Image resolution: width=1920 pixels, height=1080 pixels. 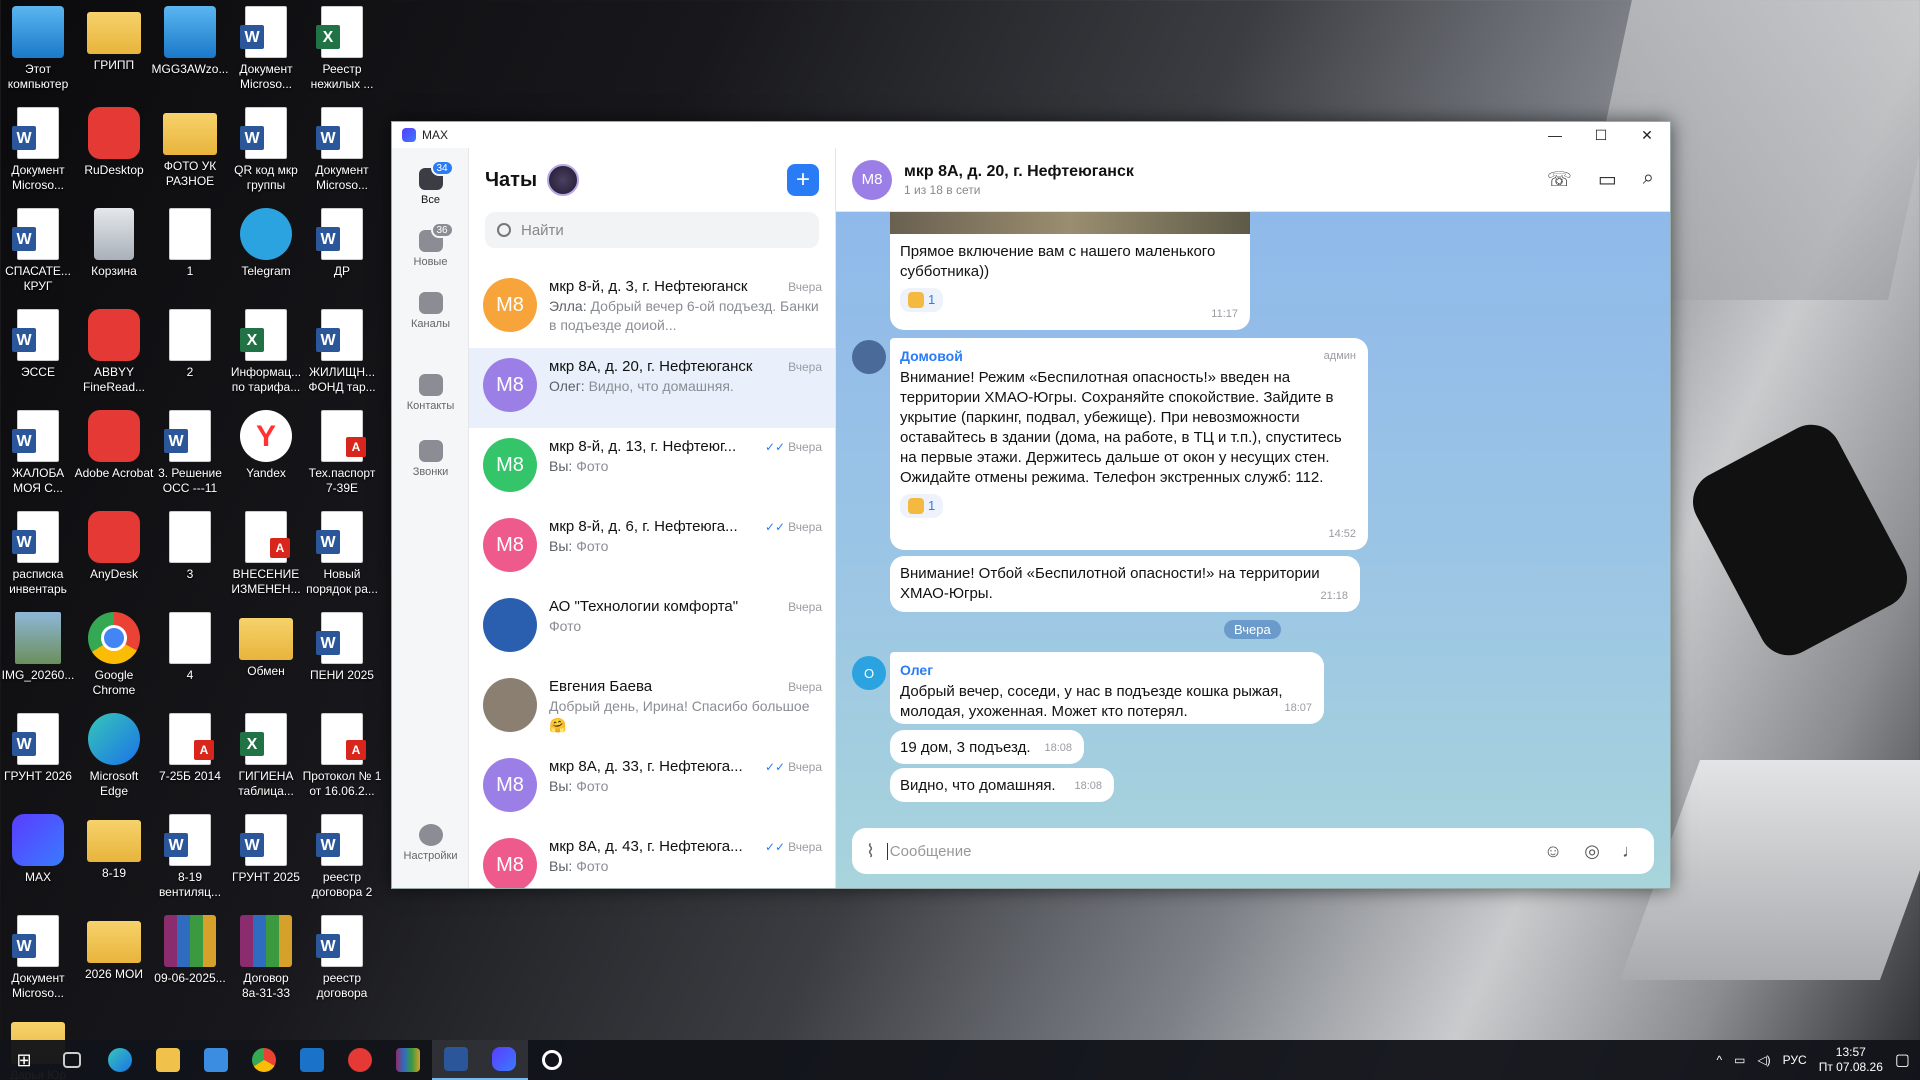 What do you see at coordinates (266, 151) in the screenshot?
I see `desktop-icon: QR код мкр группы` at bounding box center [266, 151].